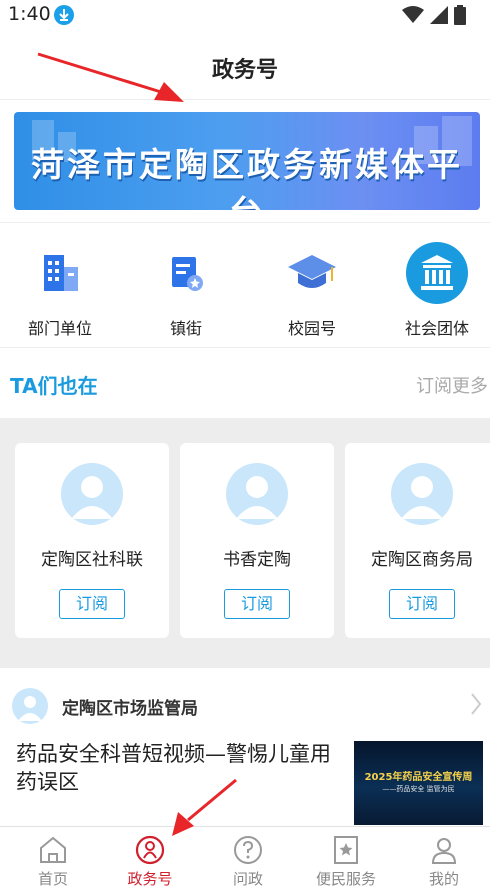 The height and width of the screenshot is (891, 490). Describe the element at coordinates (452, 385) in the screenshot. I see `subscribe-more-link: 订阅更多` at that location.